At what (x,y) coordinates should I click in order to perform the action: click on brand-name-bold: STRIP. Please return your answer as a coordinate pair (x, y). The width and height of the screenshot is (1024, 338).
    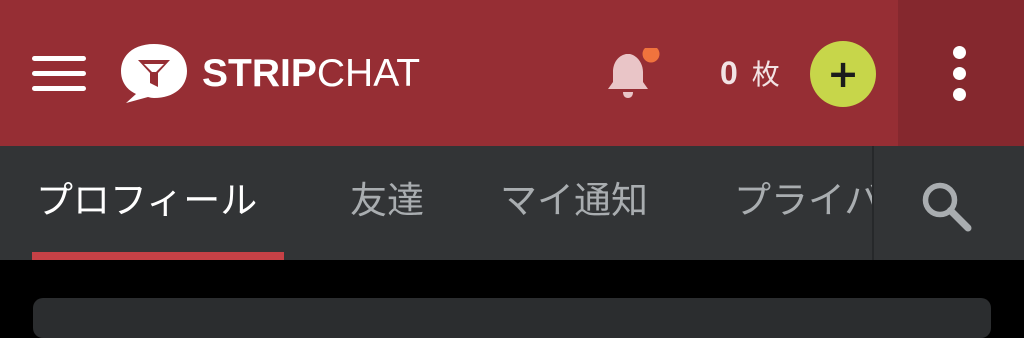
    Looking at the image, I should click on (259, 73).